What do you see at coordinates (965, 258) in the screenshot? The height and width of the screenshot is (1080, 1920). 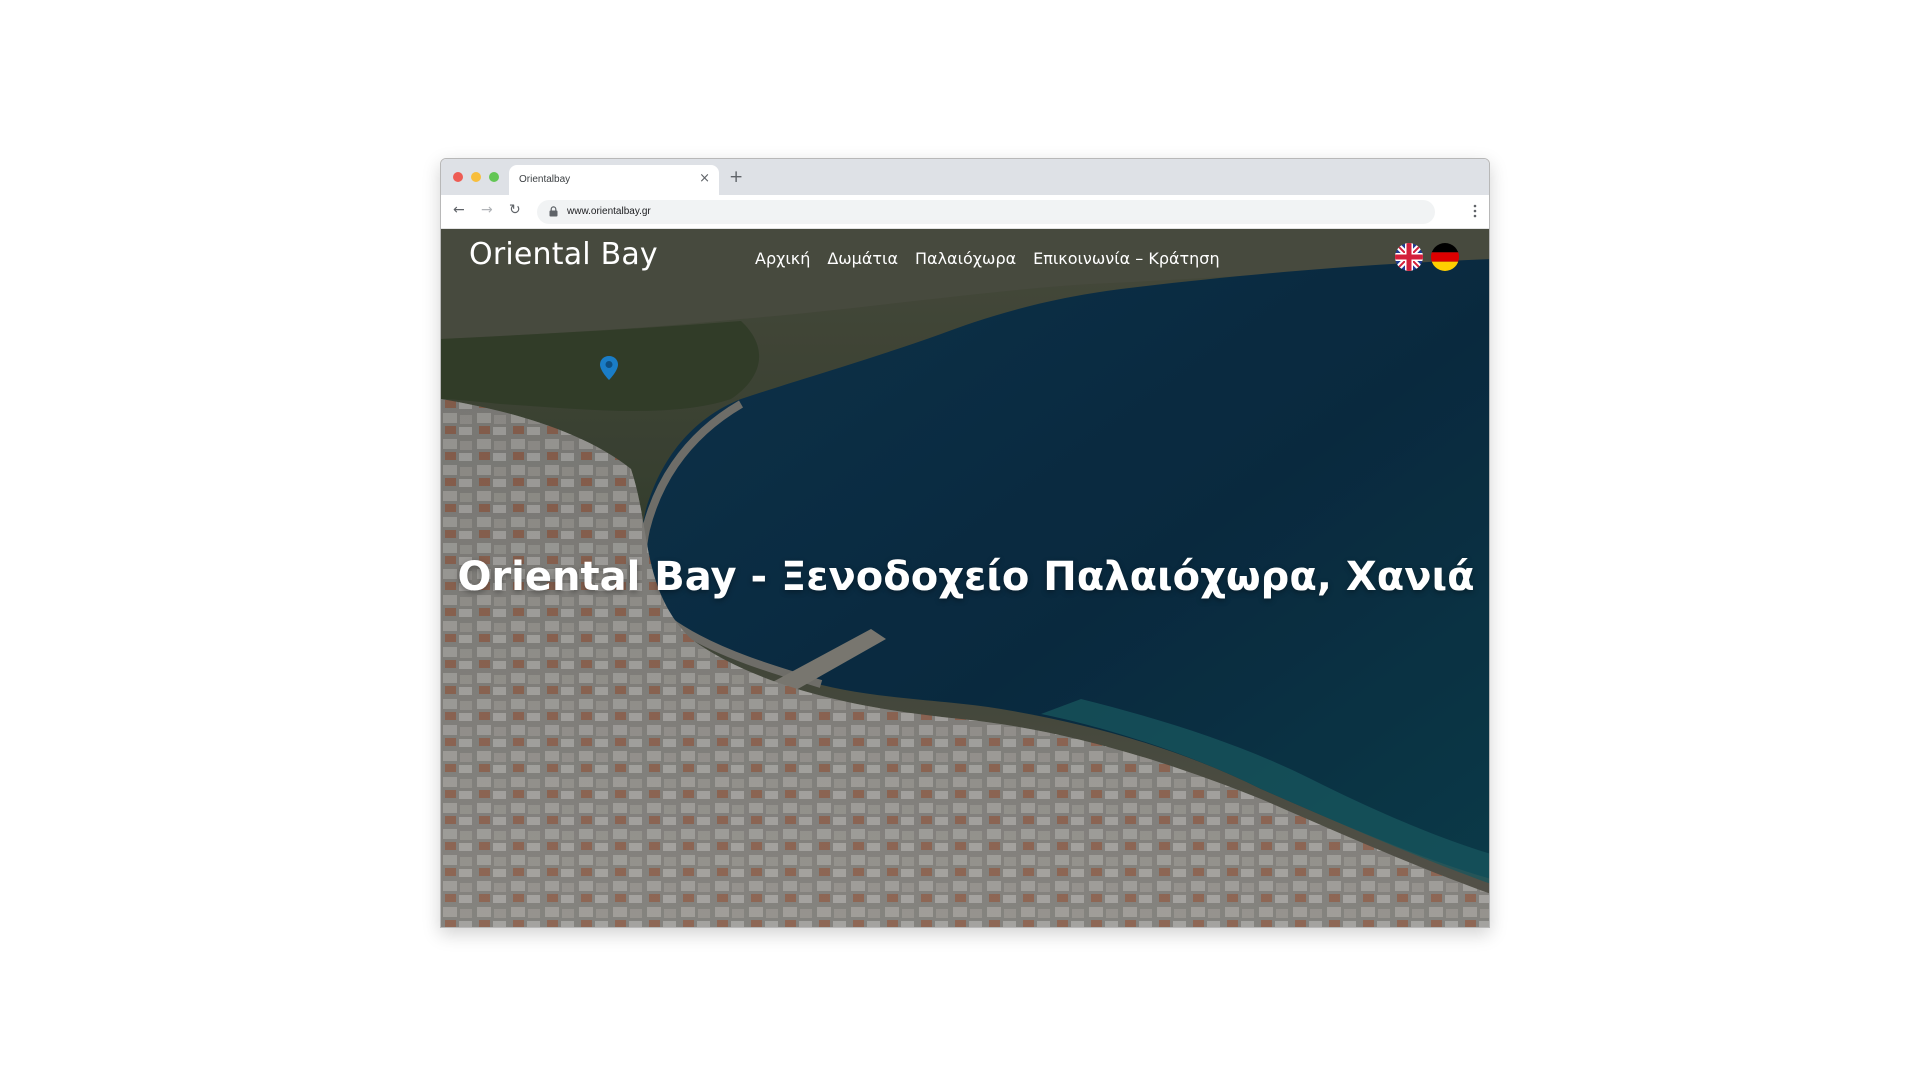 I see `nav-item-paleochora: Παλαιόχωρα` at bounding box center [965, 258].